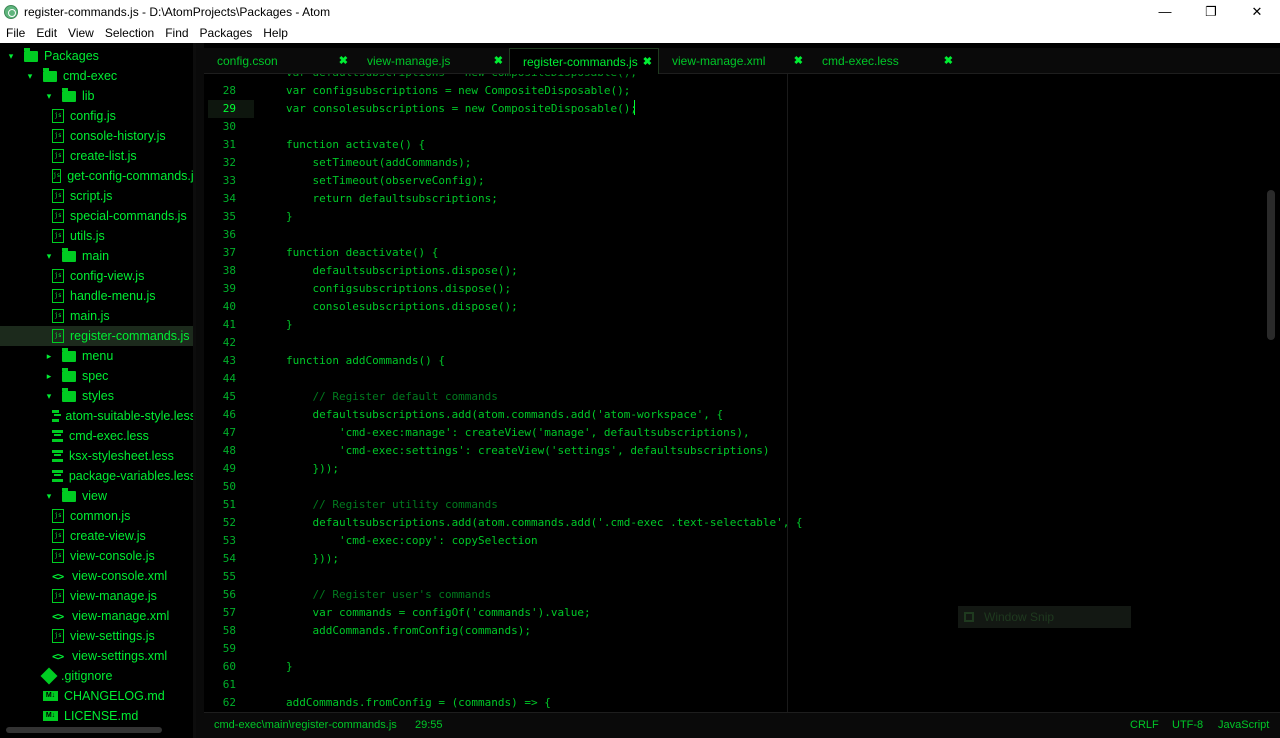 This screenshot has width=1280, height=738. I want to click on status-cursor-position: 29:55, so click(429, 725).